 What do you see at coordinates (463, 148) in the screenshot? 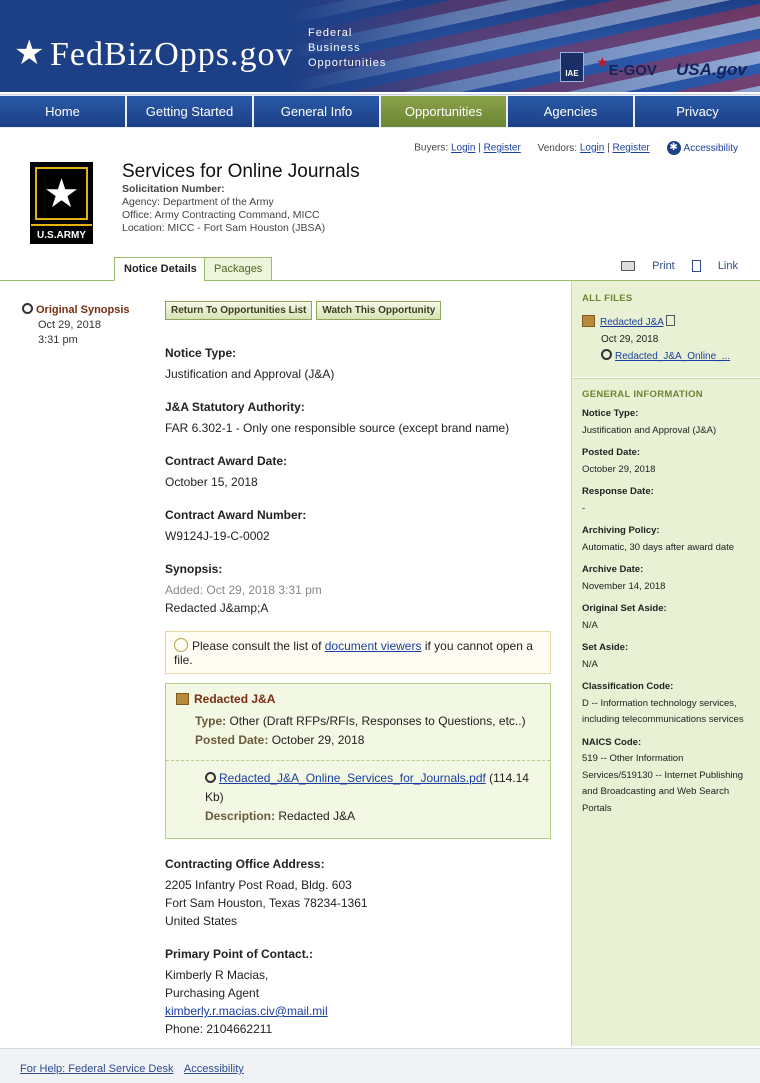
I see `buyers-login-link: Login` at bounding box center [463, 148].